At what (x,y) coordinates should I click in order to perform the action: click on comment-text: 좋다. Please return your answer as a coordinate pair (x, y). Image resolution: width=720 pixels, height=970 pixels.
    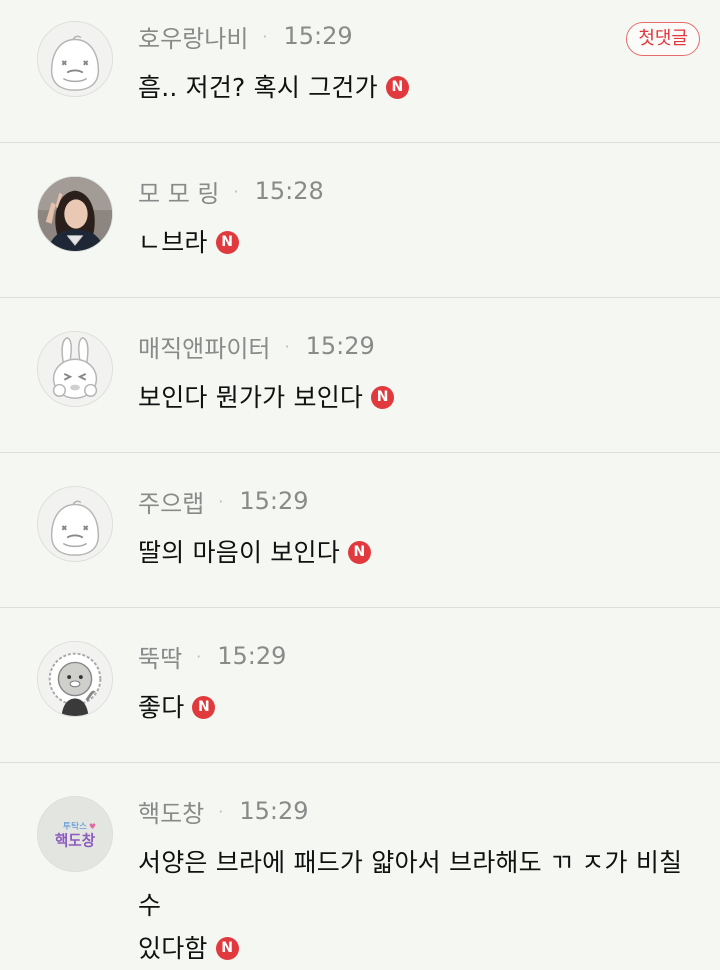
    Looking at the image, I should click on (161, 707).